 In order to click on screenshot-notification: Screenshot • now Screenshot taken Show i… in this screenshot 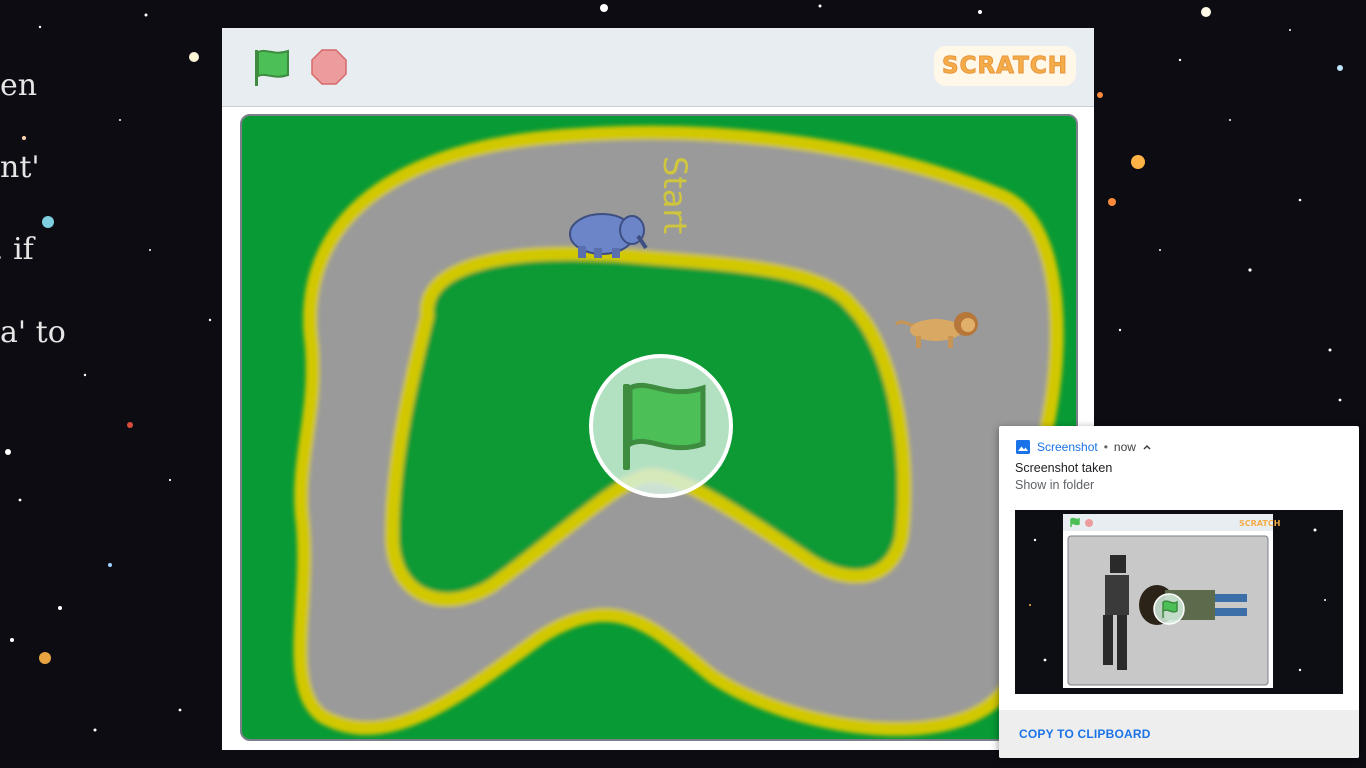, I will do `click(1179, 592)`.